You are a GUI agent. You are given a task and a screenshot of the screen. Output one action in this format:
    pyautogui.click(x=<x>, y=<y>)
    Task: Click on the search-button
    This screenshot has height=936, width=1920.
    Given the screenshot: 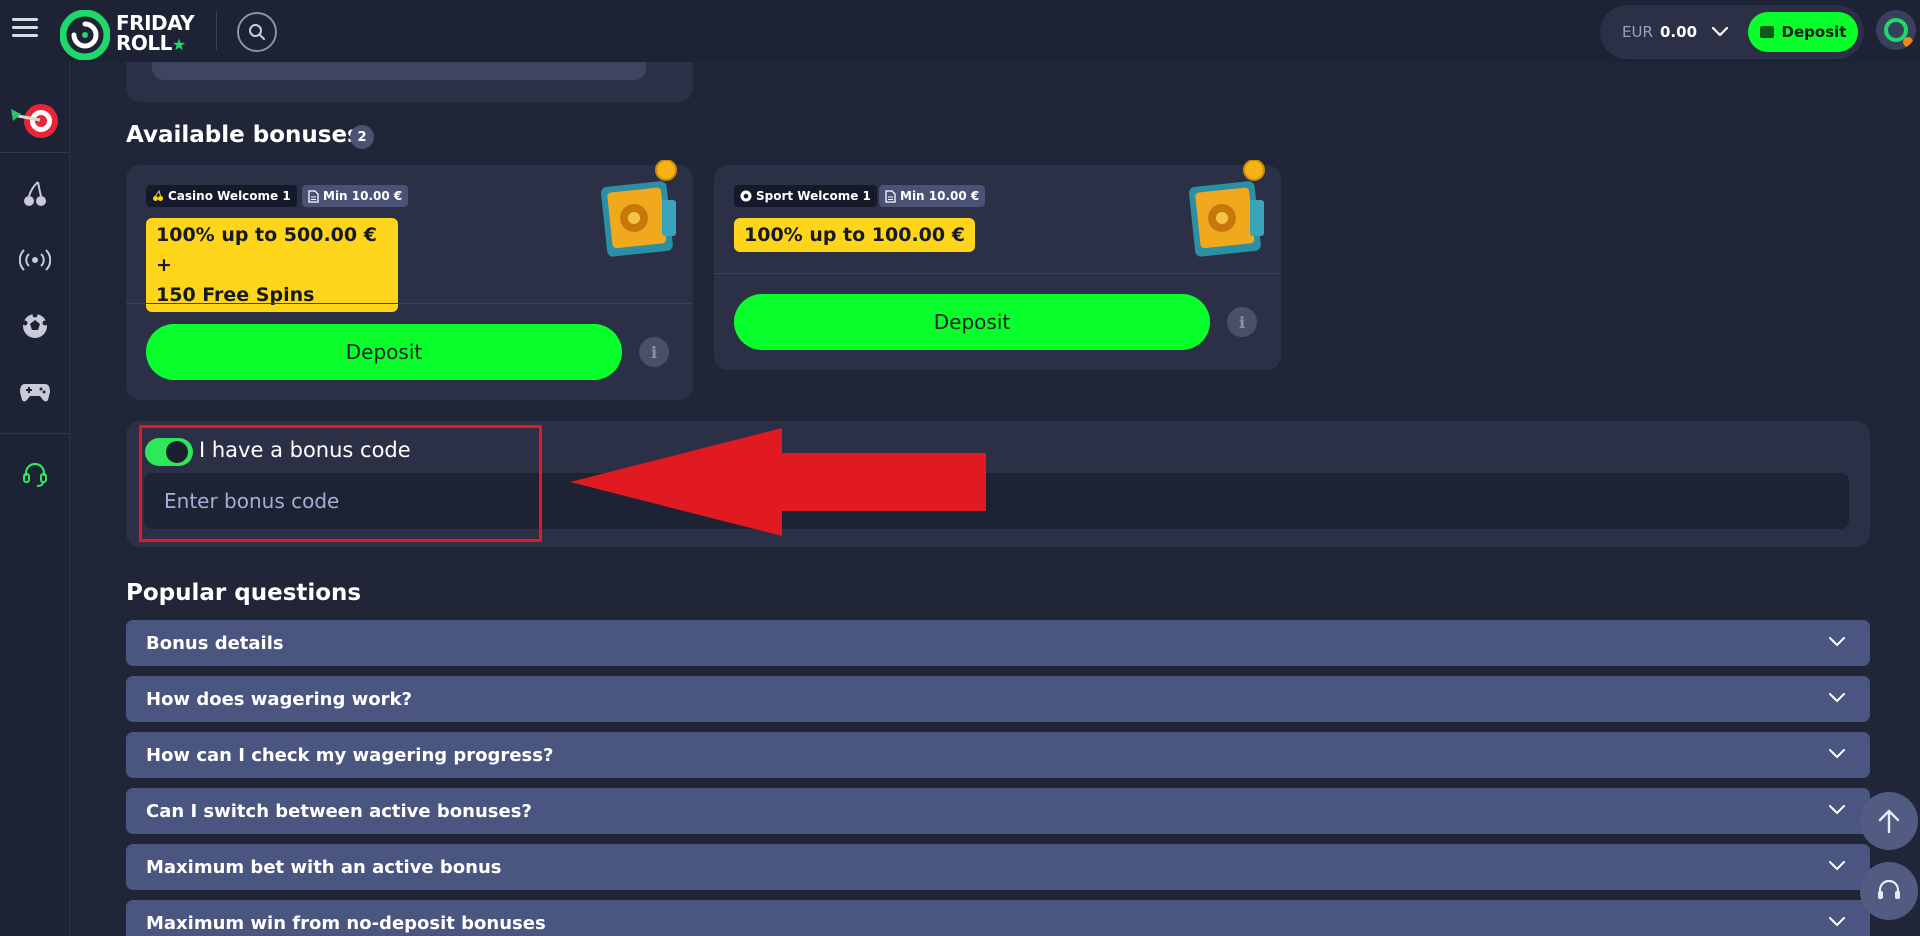 What is the action you would take?
    pyautogui.click(x=257, y=32)
    